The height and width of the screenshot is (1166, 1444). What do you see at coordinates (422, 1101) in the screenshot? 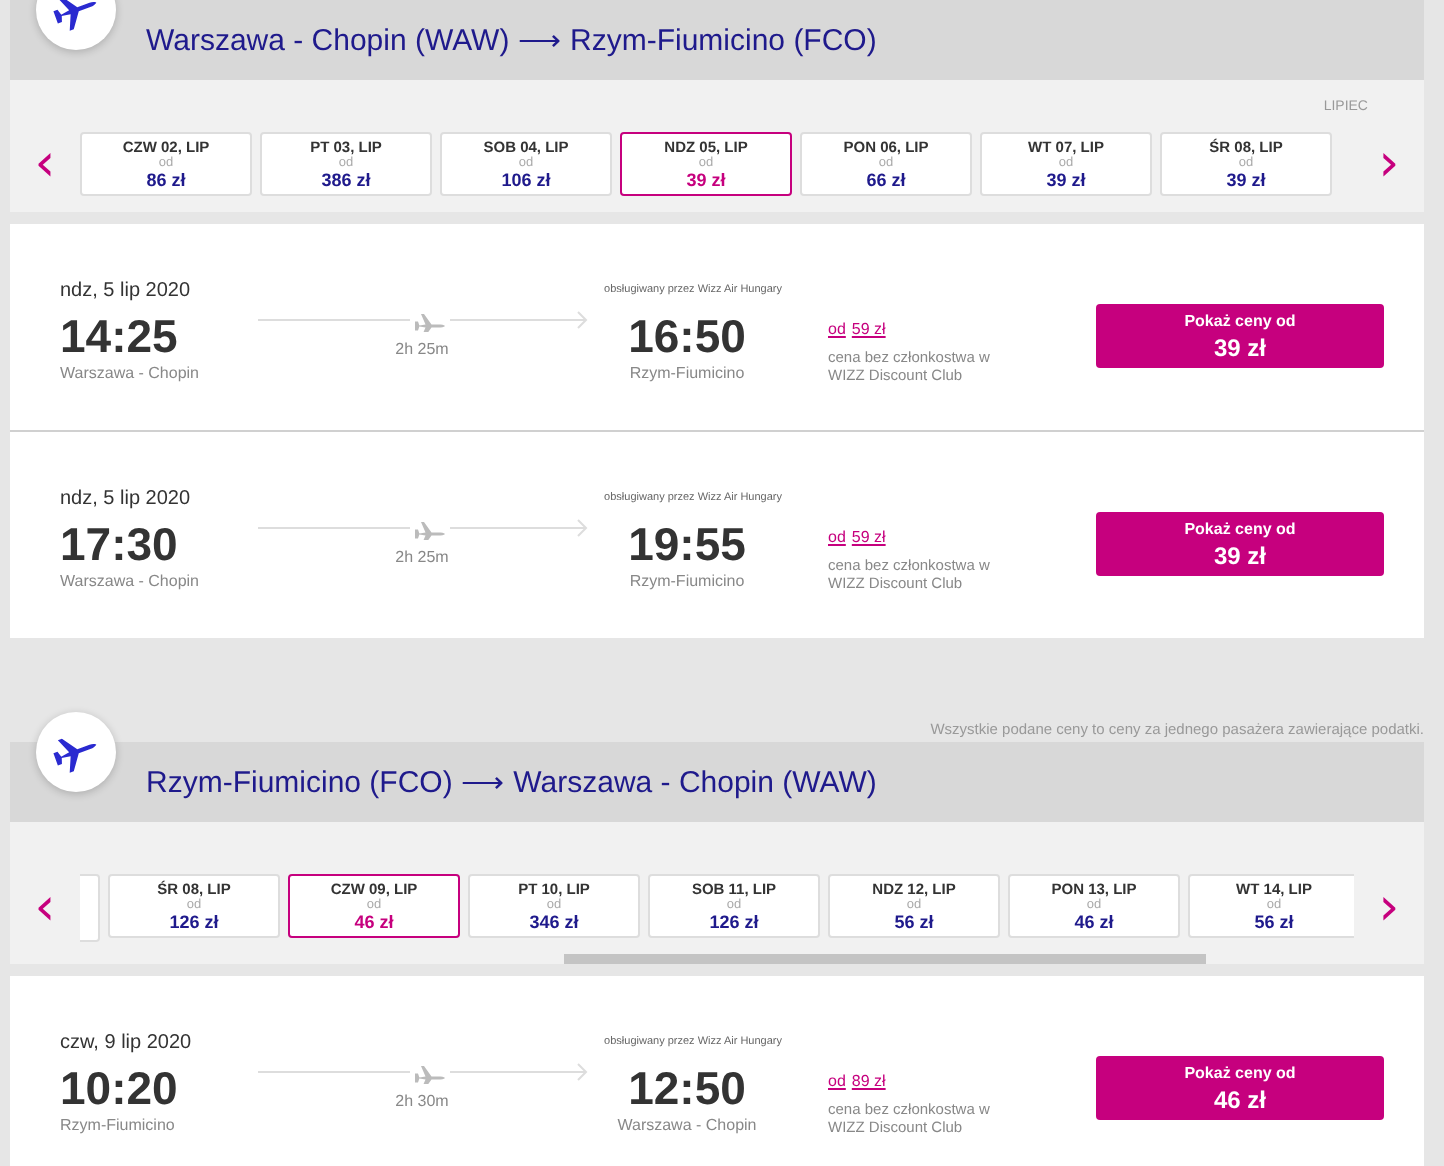
I see `flight-duration: 2h 30m` at bounding box center [422, 1101].